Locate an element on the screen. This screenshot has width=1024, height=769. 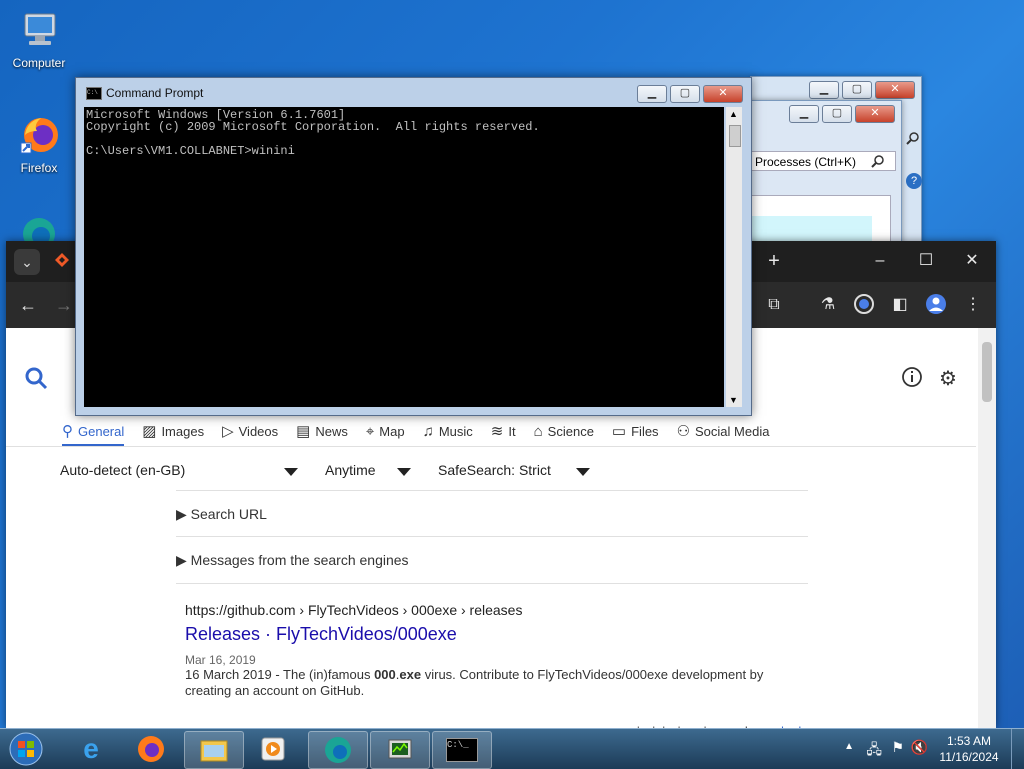
tab-news: ▤ News is located at coordinates (322, 431).